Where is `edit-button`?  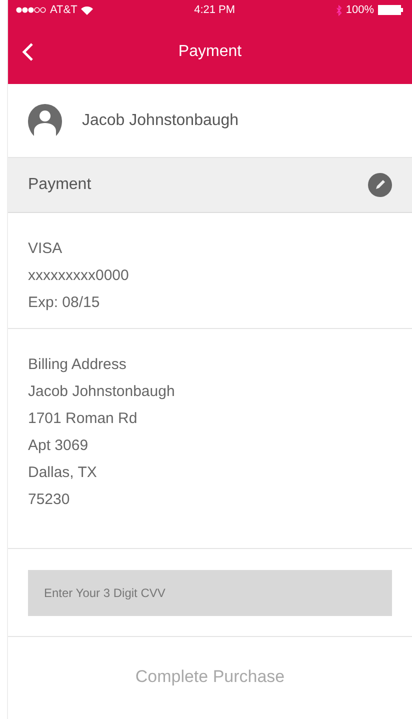
edit-button is located at coordinates (380, 185).